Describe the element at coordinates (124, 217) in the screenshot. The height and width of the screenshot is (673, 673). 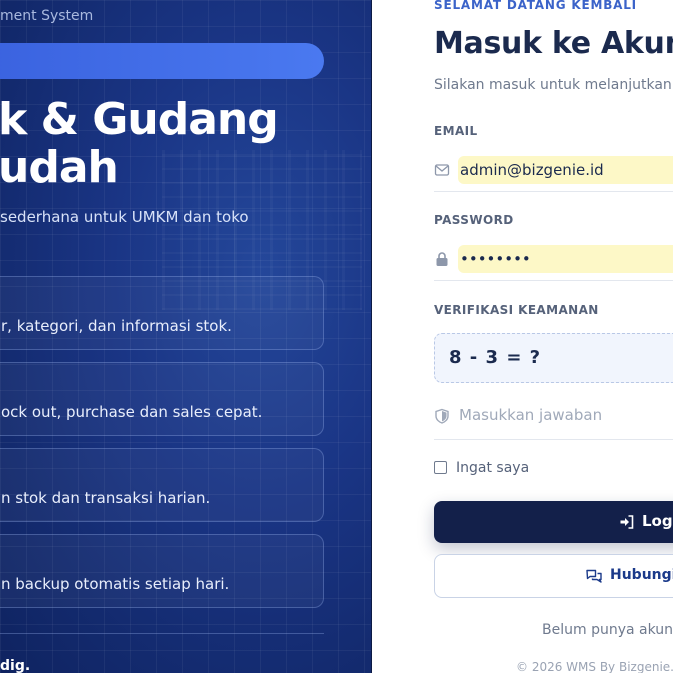
I see `hero-subtitle: sederhana untuk UMKM dan toko` at that location.